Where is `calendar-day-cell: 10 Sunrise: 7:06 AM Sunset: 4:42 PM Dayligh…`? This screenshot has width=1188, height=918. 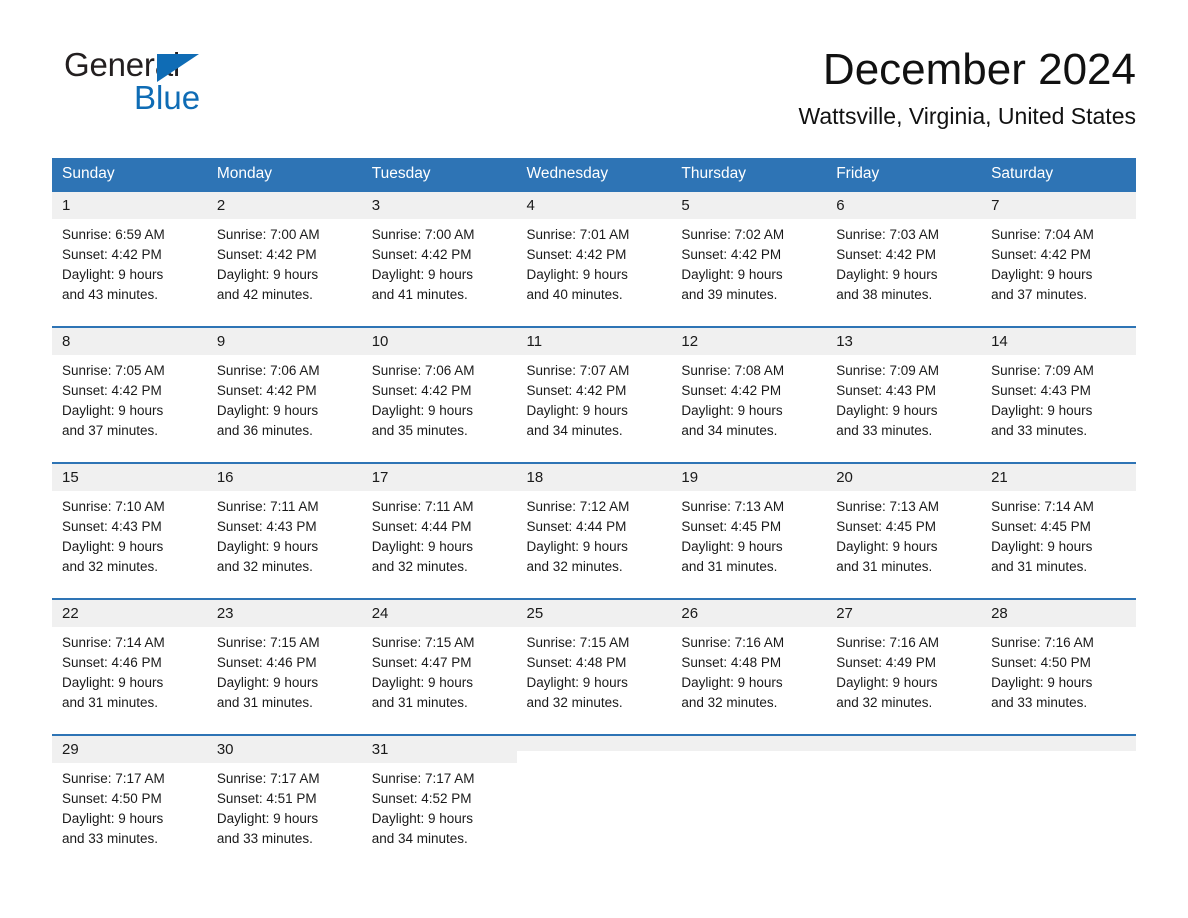
calendar-day-cell: 10 Sunrise: 7:06 AM Sunset: 4:42 PM Dayligh… is located at coordinates (439, 395).